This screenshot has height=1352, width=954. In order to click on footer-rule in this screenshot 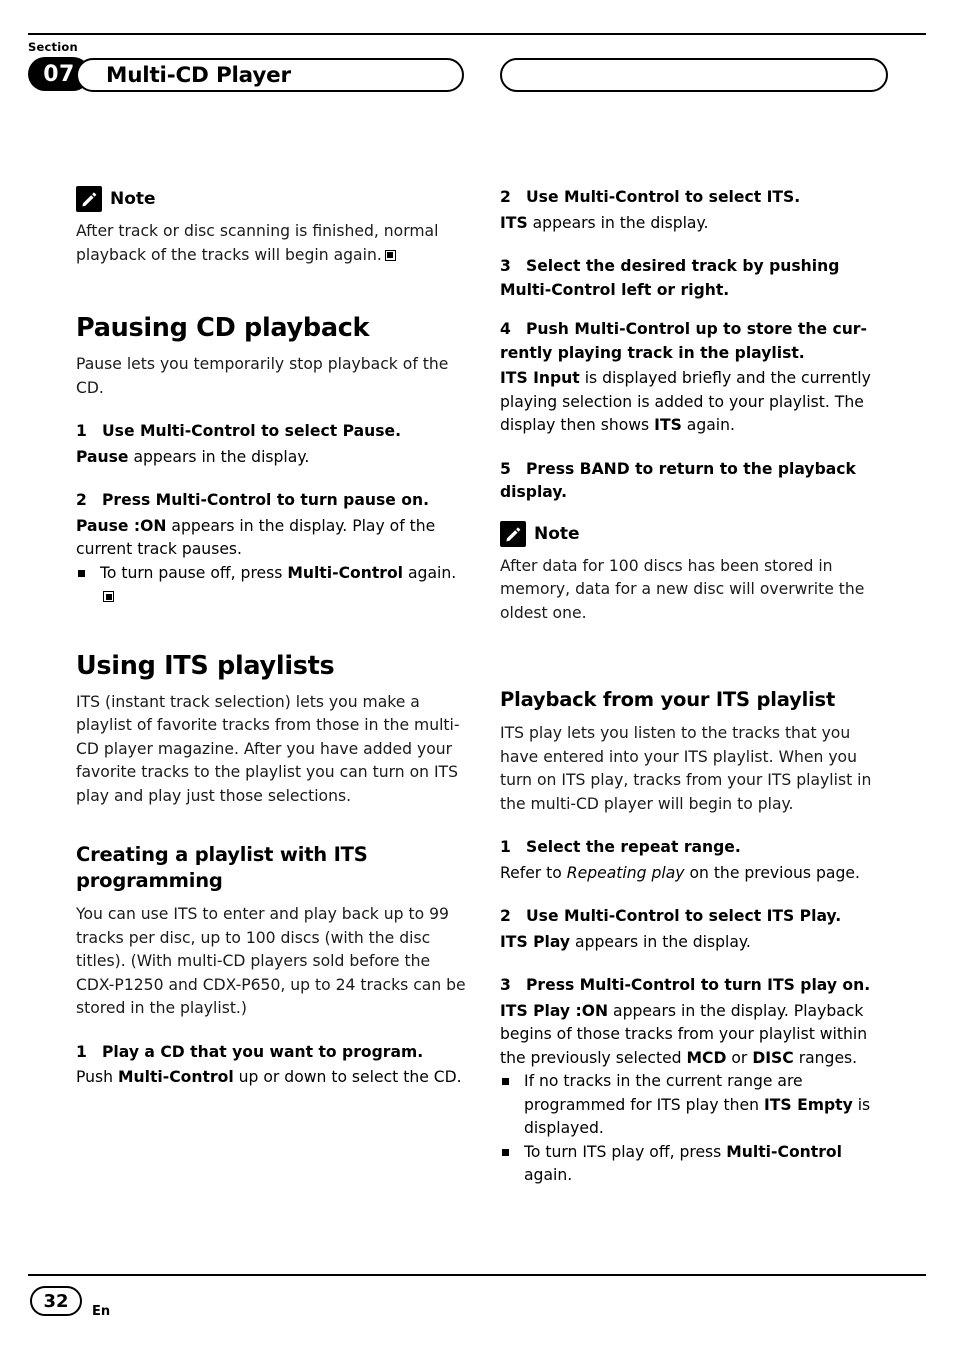, I will do `click(477, 1275)`.